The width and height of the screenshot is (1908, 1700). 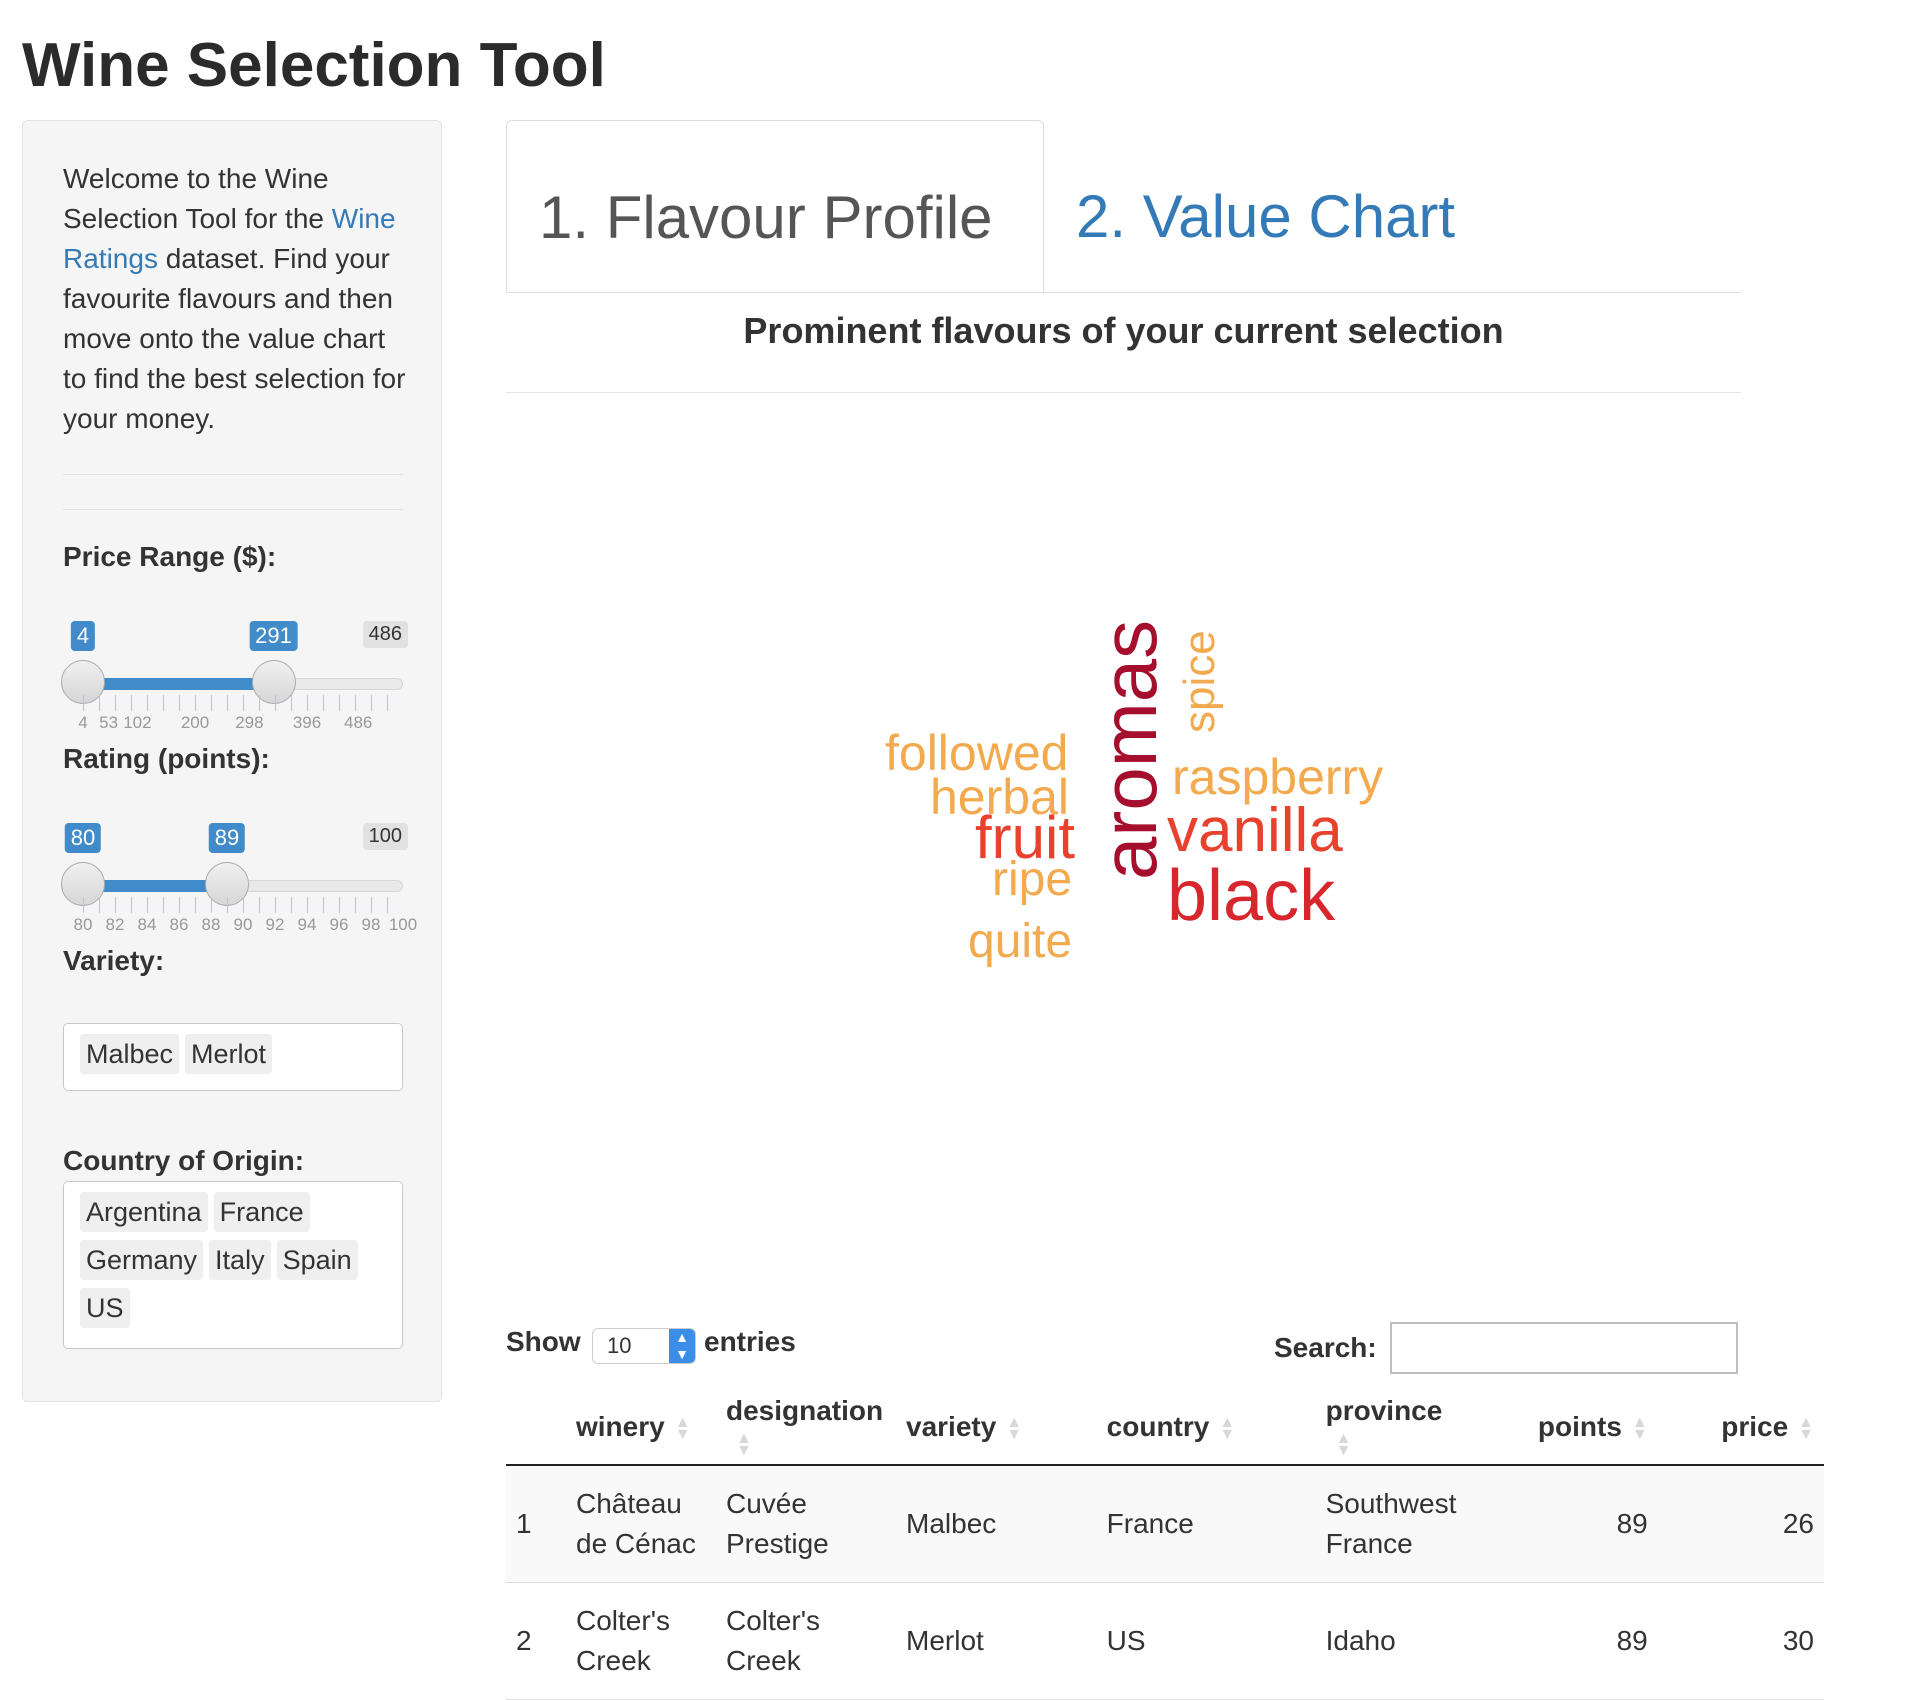 I want to click on cell-country: US, so click(x=1206, y=1641).